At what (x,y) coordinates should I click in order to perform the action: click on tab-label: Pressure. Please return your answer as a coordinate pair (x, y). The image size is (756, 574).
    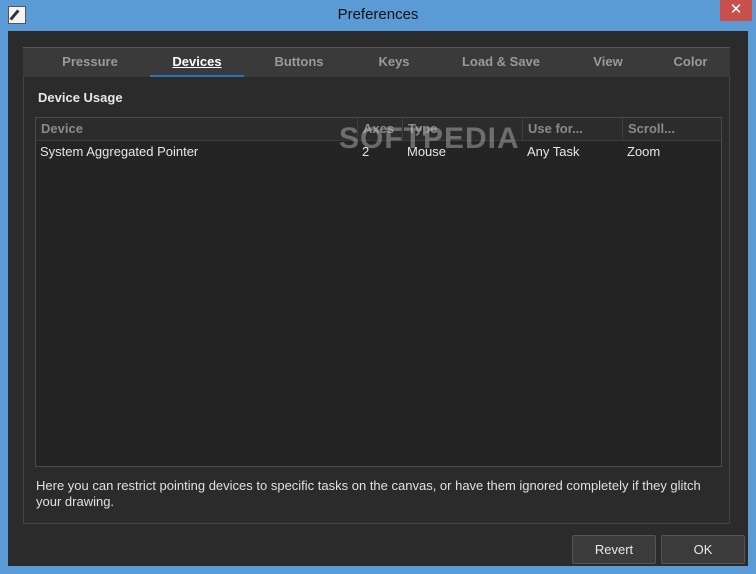
    Looking at the image, I should click on (90, 61).